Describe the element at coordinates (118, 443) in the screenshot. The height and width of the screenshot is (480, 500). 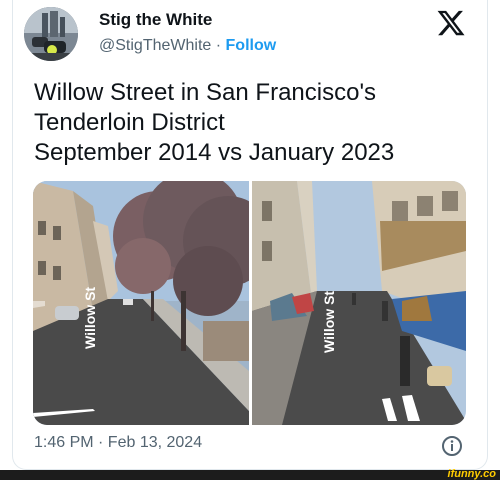
I see `tweet-timestamp: 1:46 PM · Feb 13, 2024` at that location.